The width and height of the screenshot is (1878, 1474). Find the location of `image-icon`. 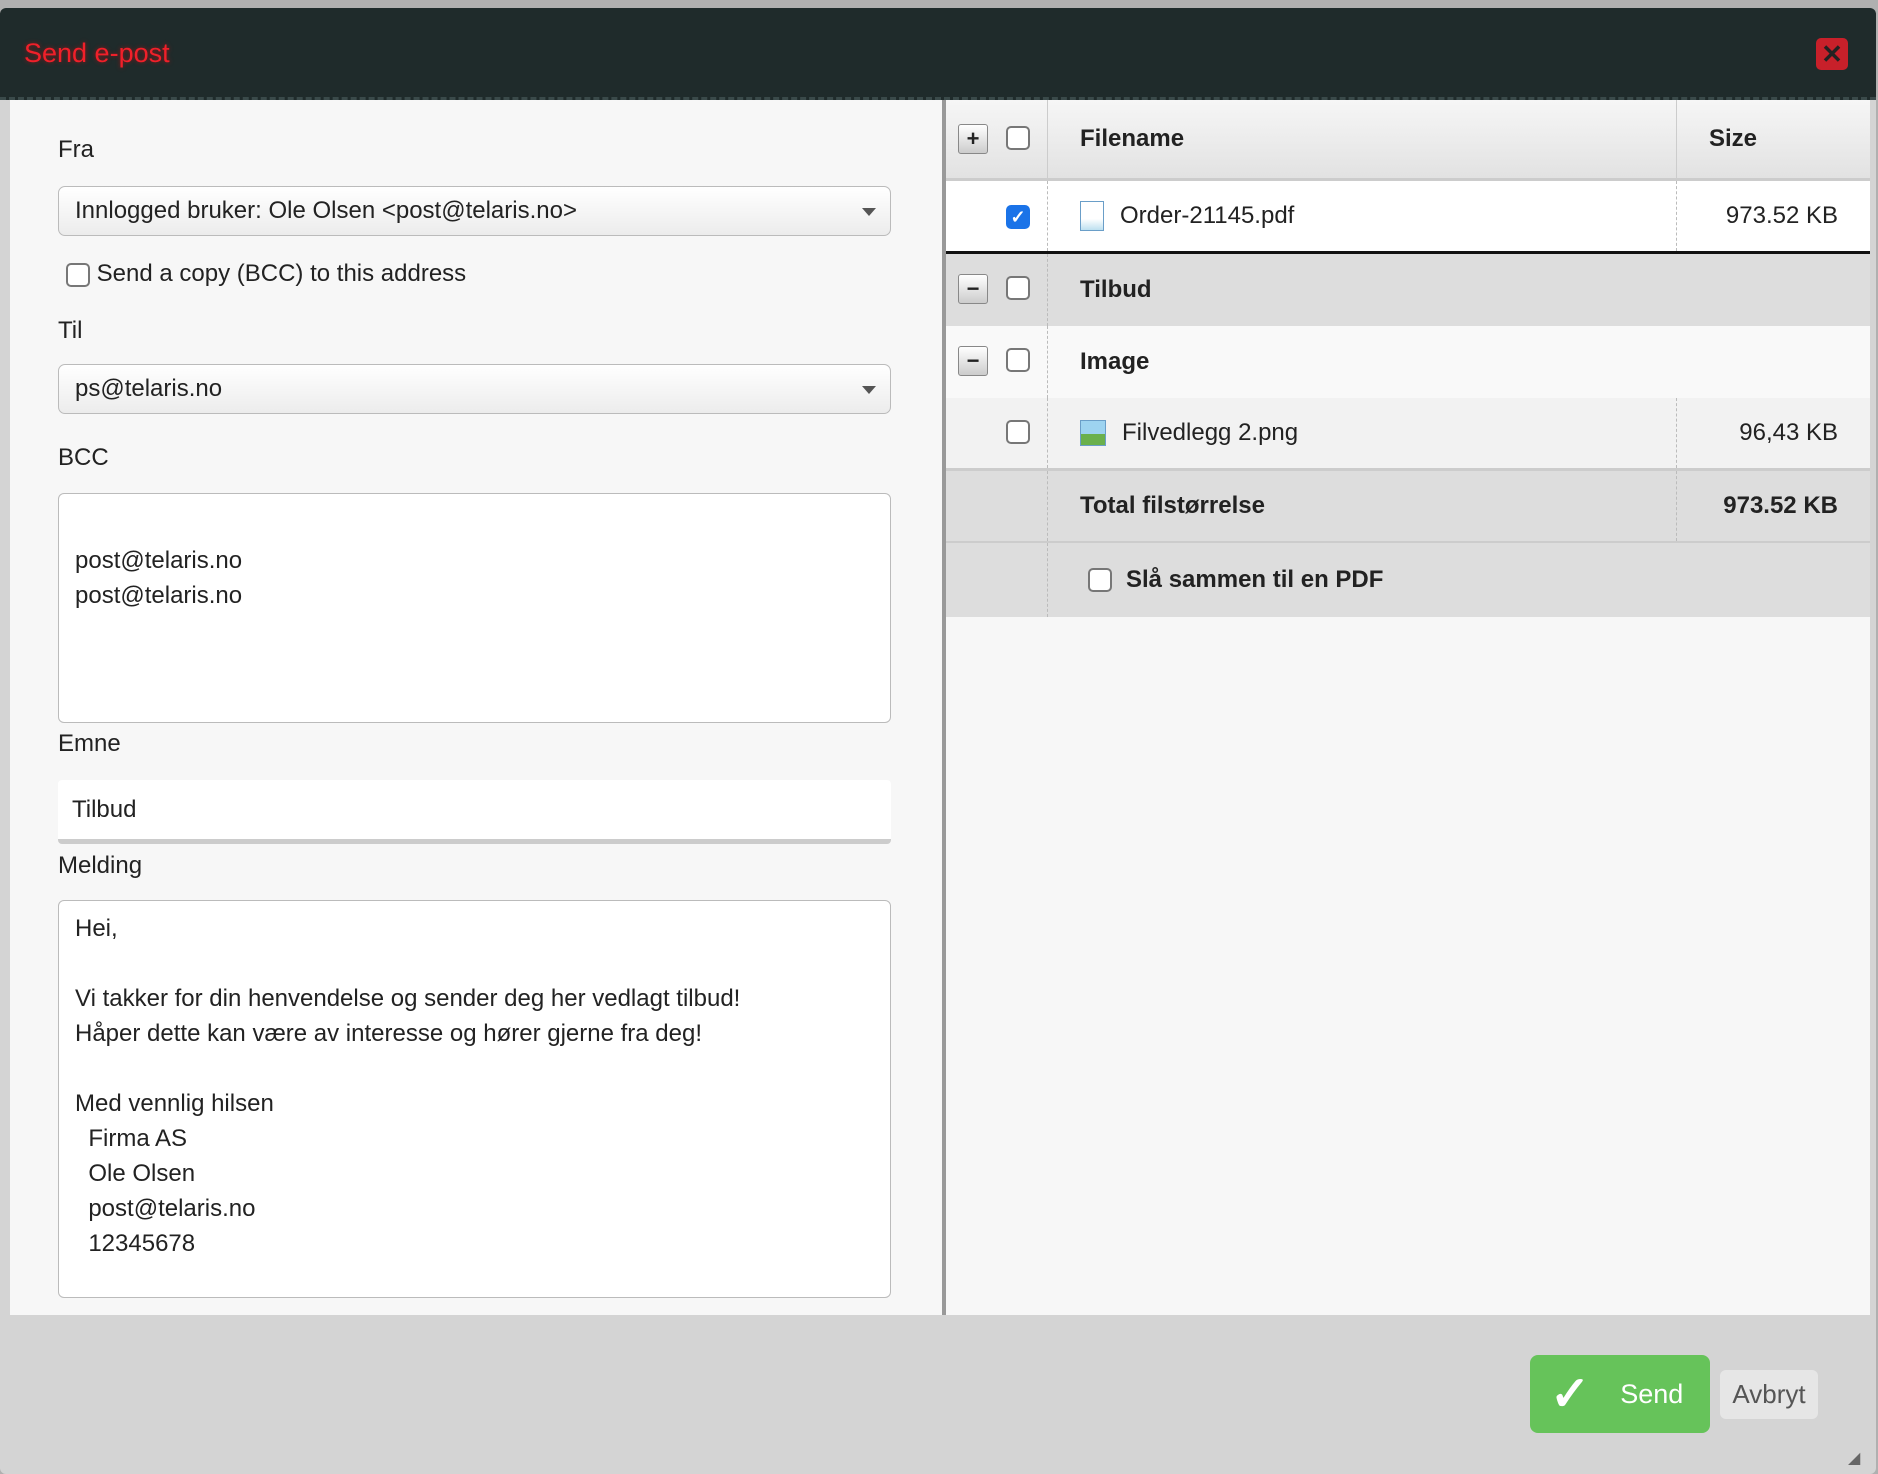

image-icon is located at coordinates (1093, 433).